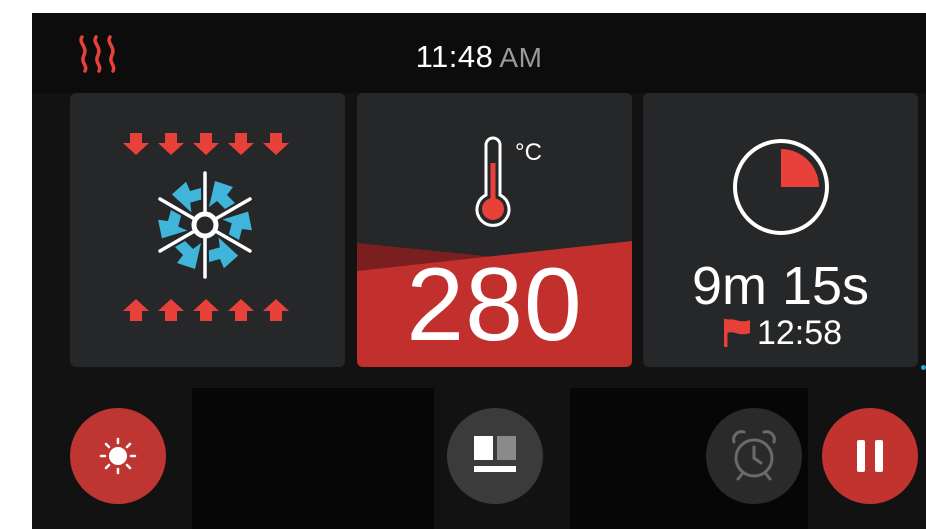  I want to click on layout-view-button, so click(495, 456).